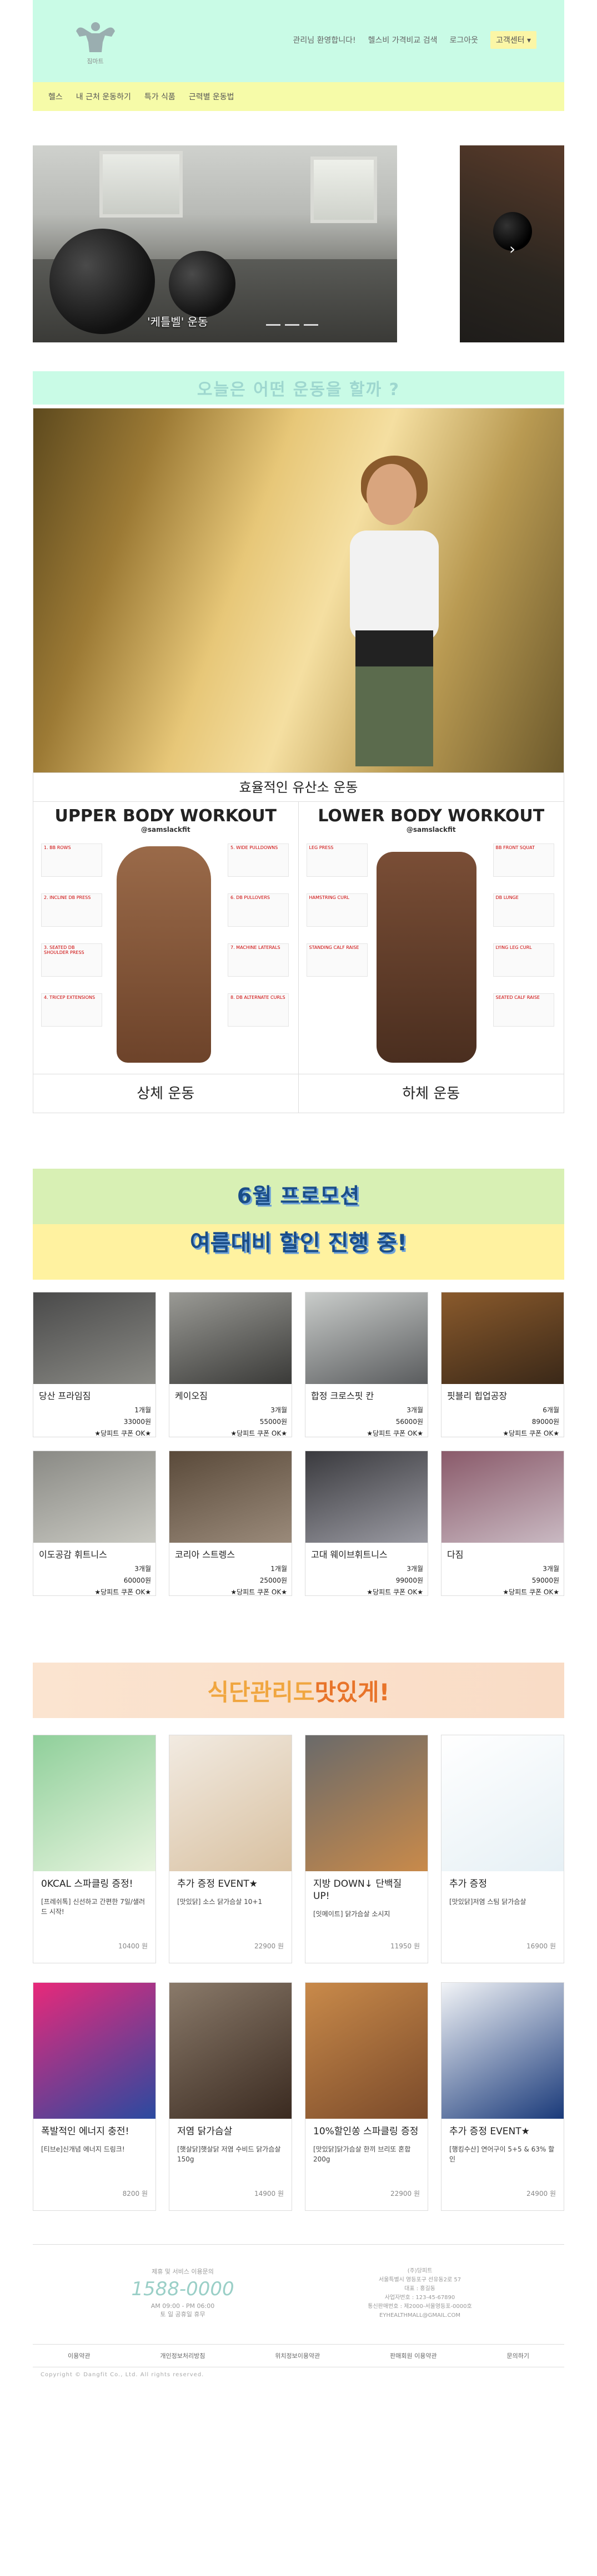  I want to click on food-card: 저염 닭가슴살 [햇살닭]햇살닭 저염 수비드 닭가슴살 150g 14900 원, so click(230, 2096).